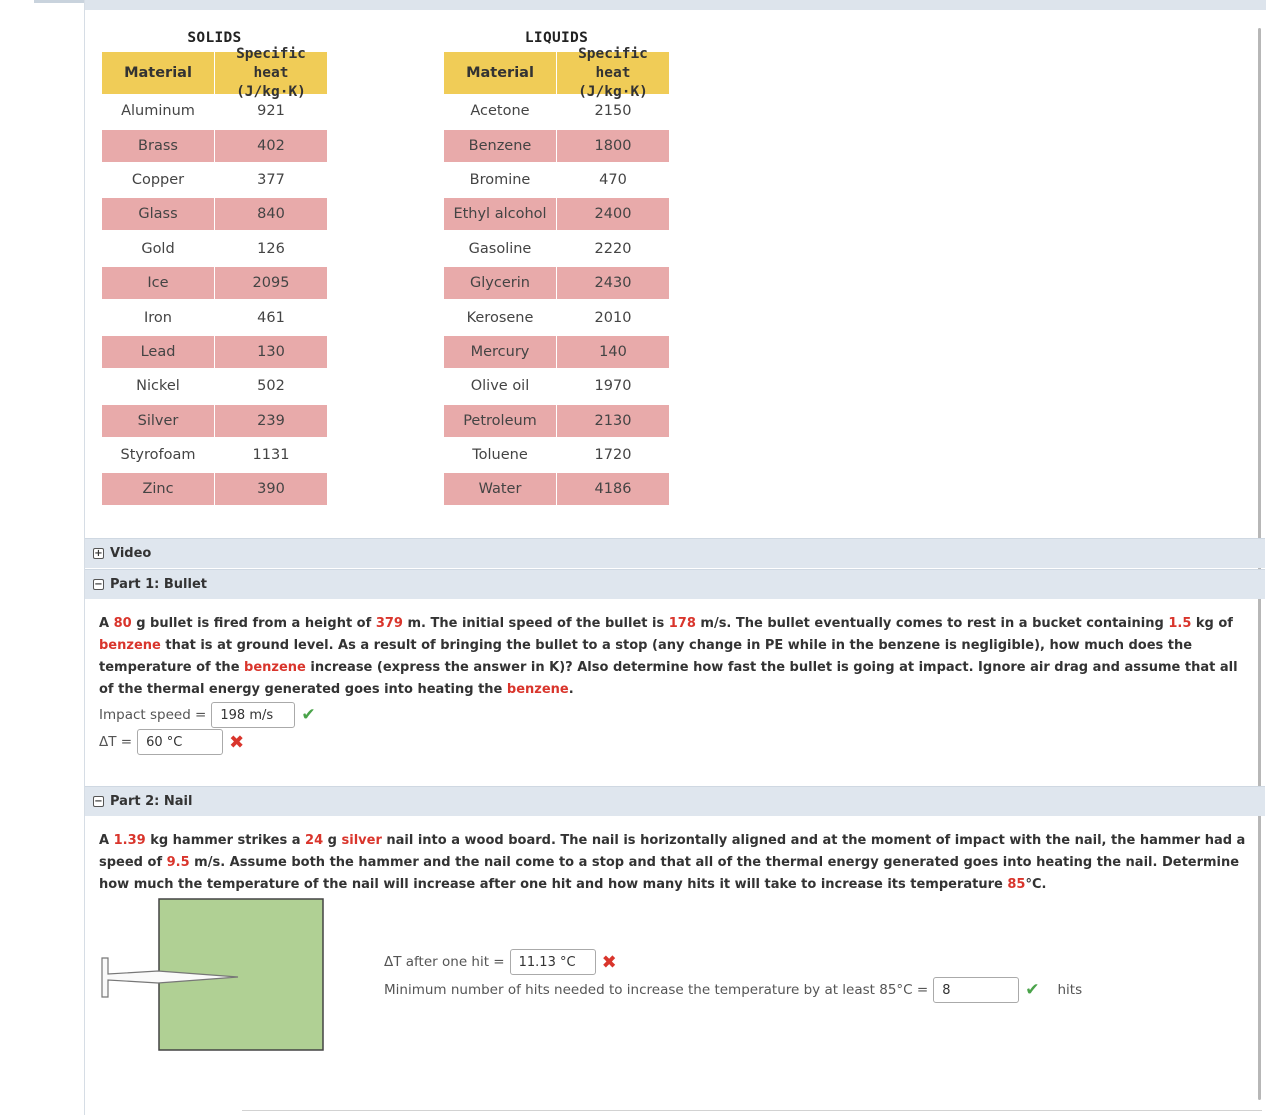 This screenshot has width=1284, height=1115. What do you see at coordinates (500, 248) in the screenshot?
I see `material-cell: Gasoline` at bounding box center [500, 248].